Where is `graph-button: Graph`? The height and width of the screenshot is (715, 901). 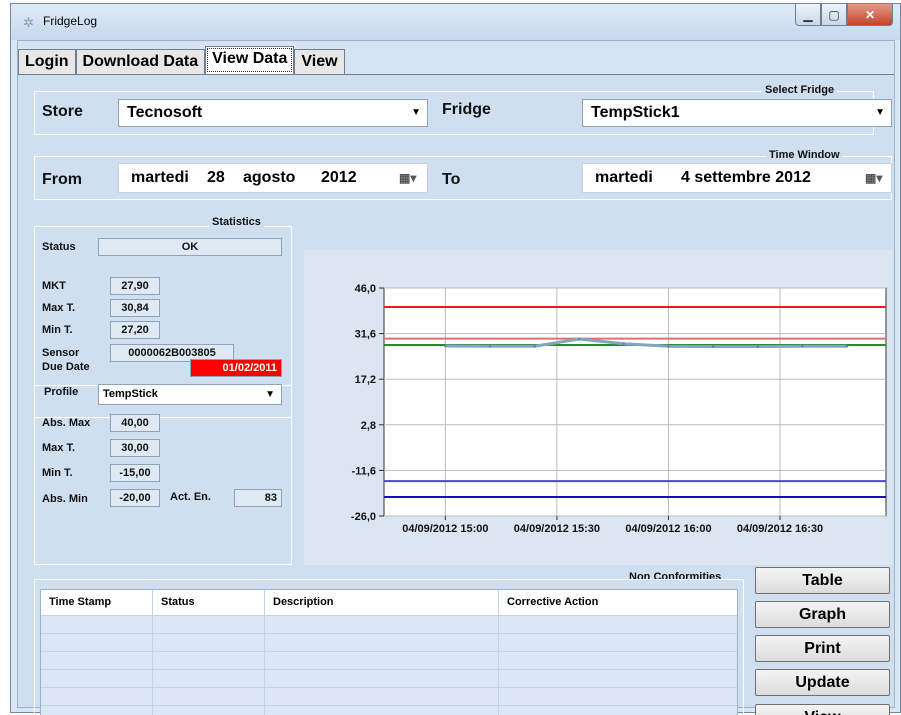 graph-button: Graph is located at coordinates (822, 614).